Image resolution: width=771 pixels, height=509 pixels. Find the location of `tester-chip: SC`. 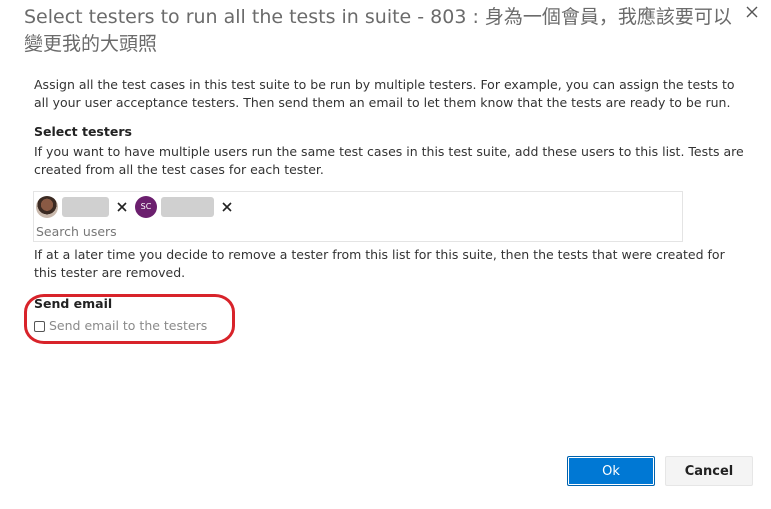

tester-chip: SC is located at coordinates (184, 207).